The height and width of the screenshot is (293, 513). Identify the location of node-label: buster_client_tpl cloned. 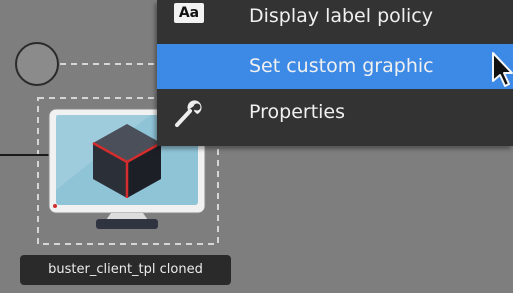
(125, 270).